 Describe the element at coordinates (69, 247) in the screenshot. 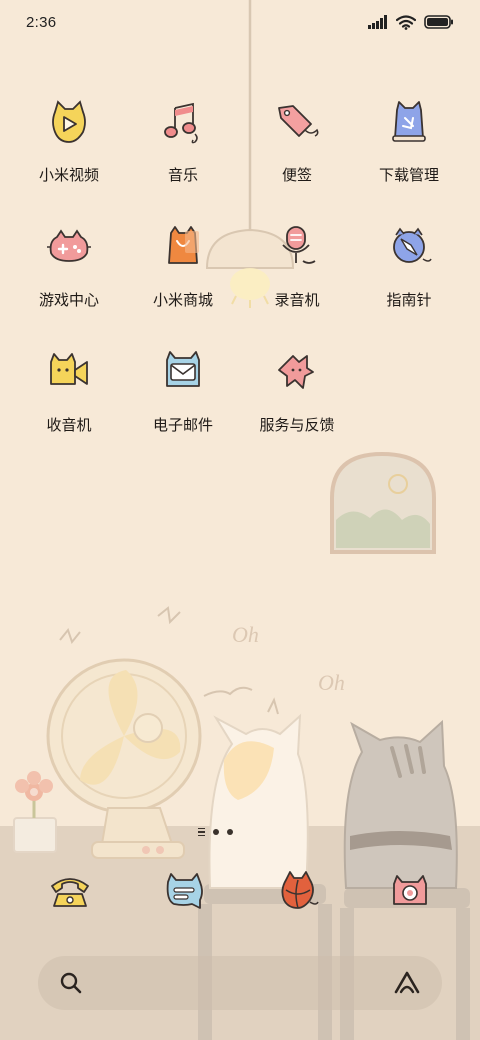

I see `gamepad-icon` at that location.